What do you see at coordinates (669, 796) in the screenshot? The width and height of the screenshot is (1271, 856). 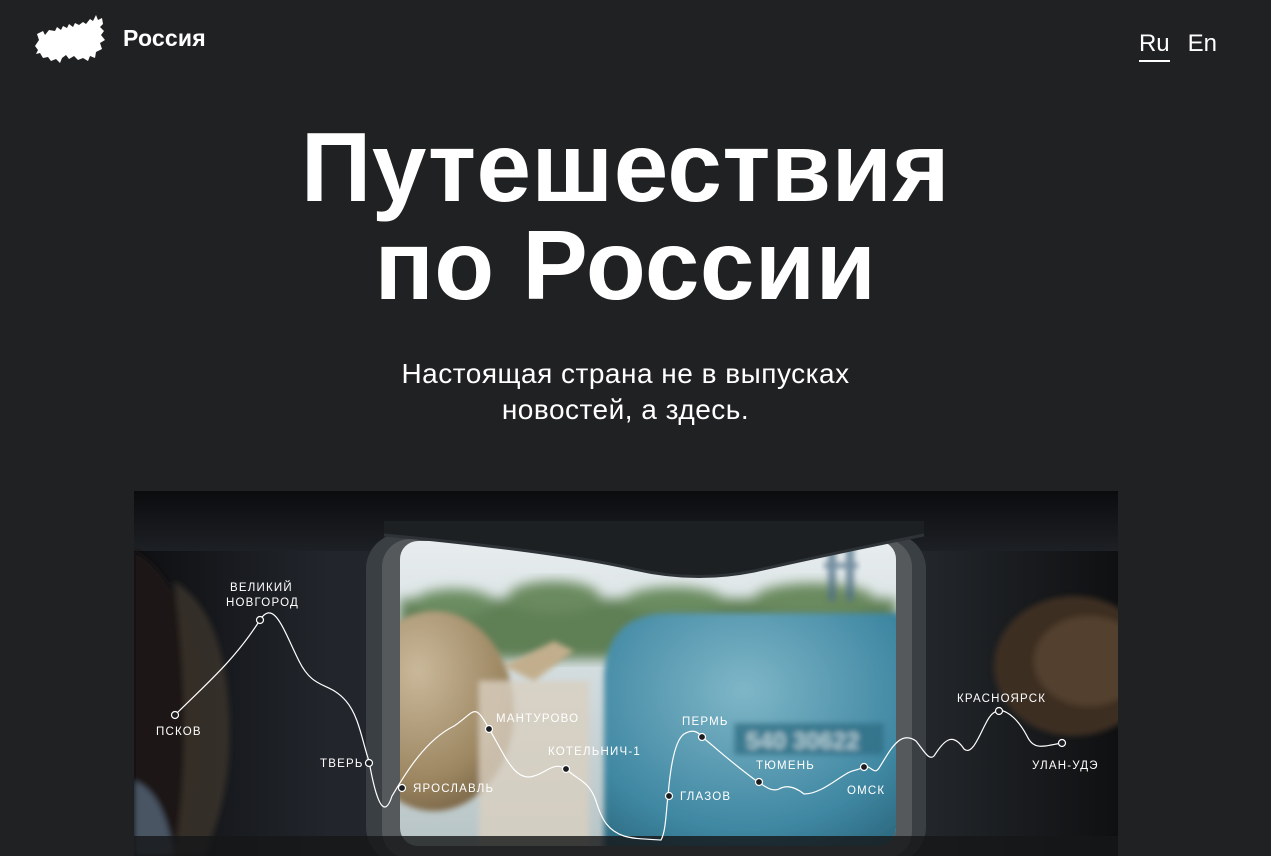 I see `station-dot-glazov` at bounding box center [669, 796].